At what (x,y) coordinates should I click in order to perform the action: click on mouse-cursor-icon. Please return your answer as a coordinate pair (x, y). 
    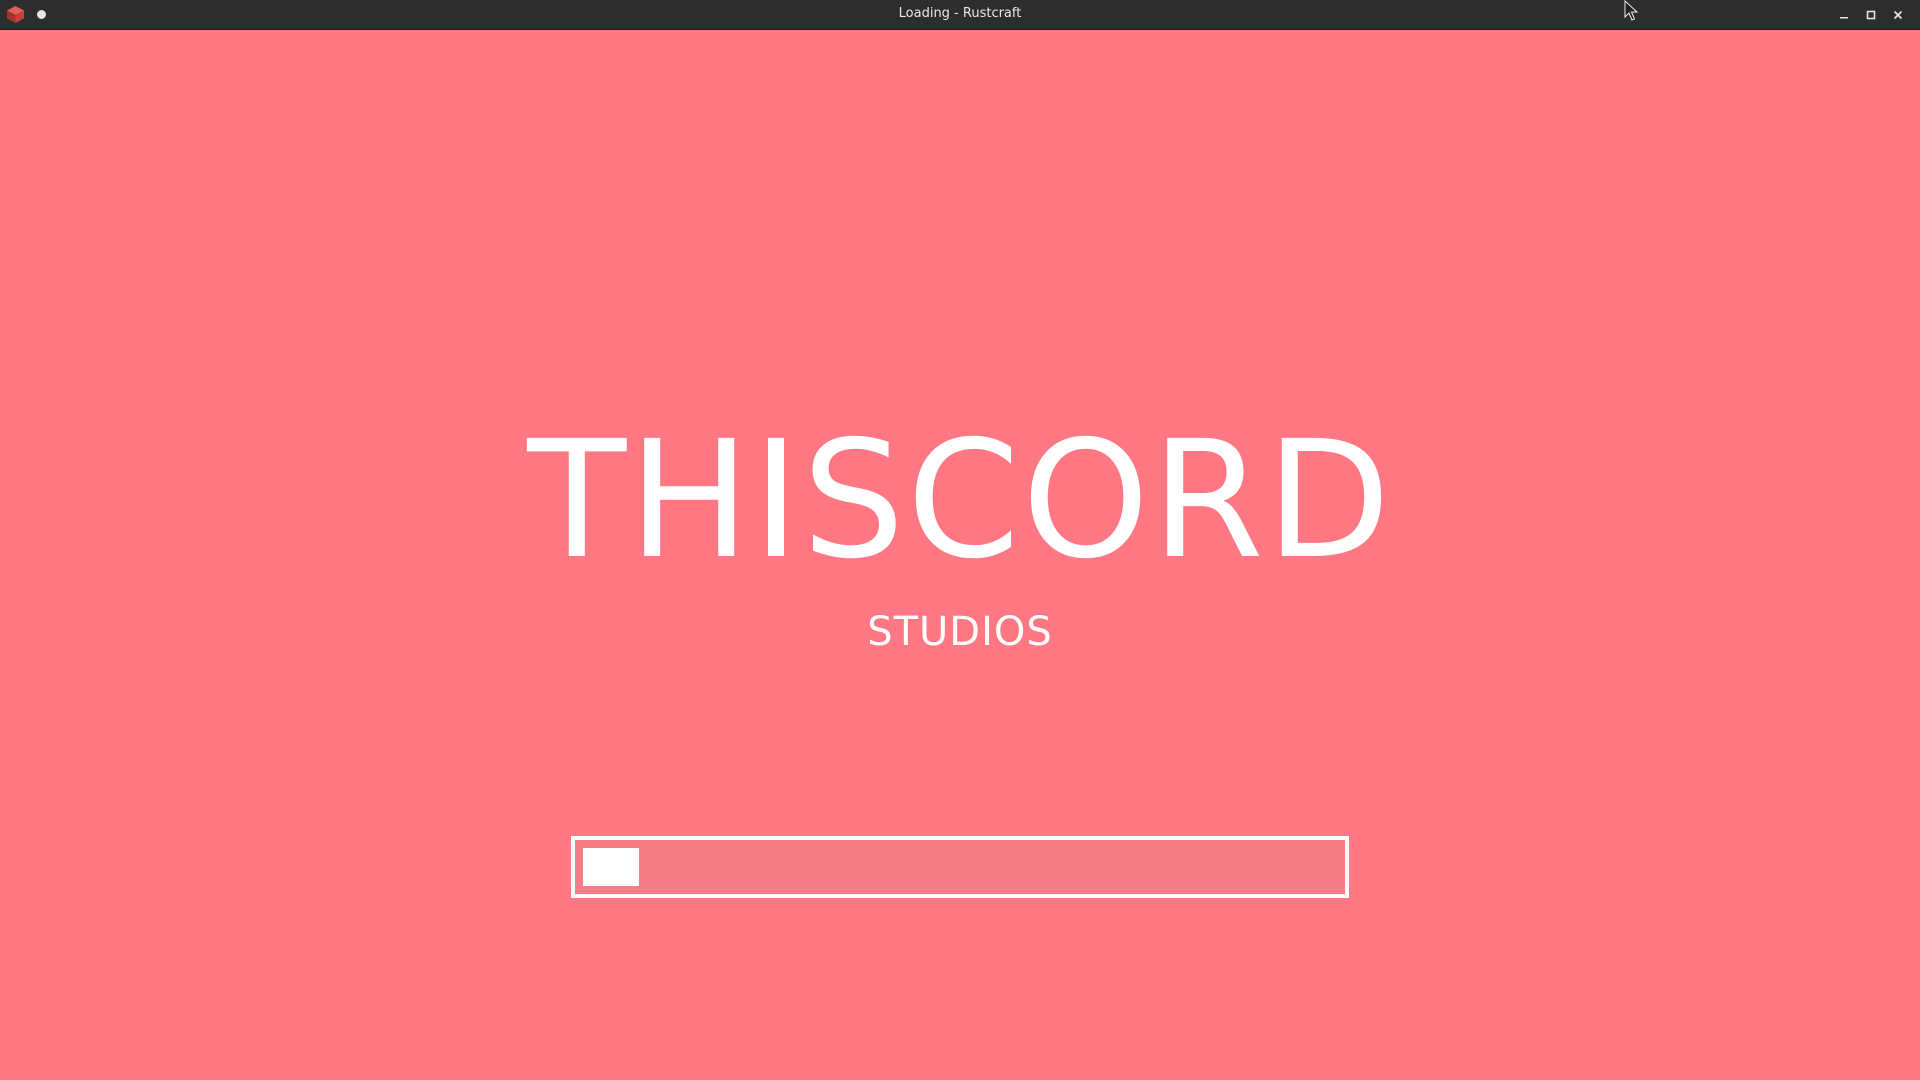
    Looking at the image, I should click on (1632, 11).